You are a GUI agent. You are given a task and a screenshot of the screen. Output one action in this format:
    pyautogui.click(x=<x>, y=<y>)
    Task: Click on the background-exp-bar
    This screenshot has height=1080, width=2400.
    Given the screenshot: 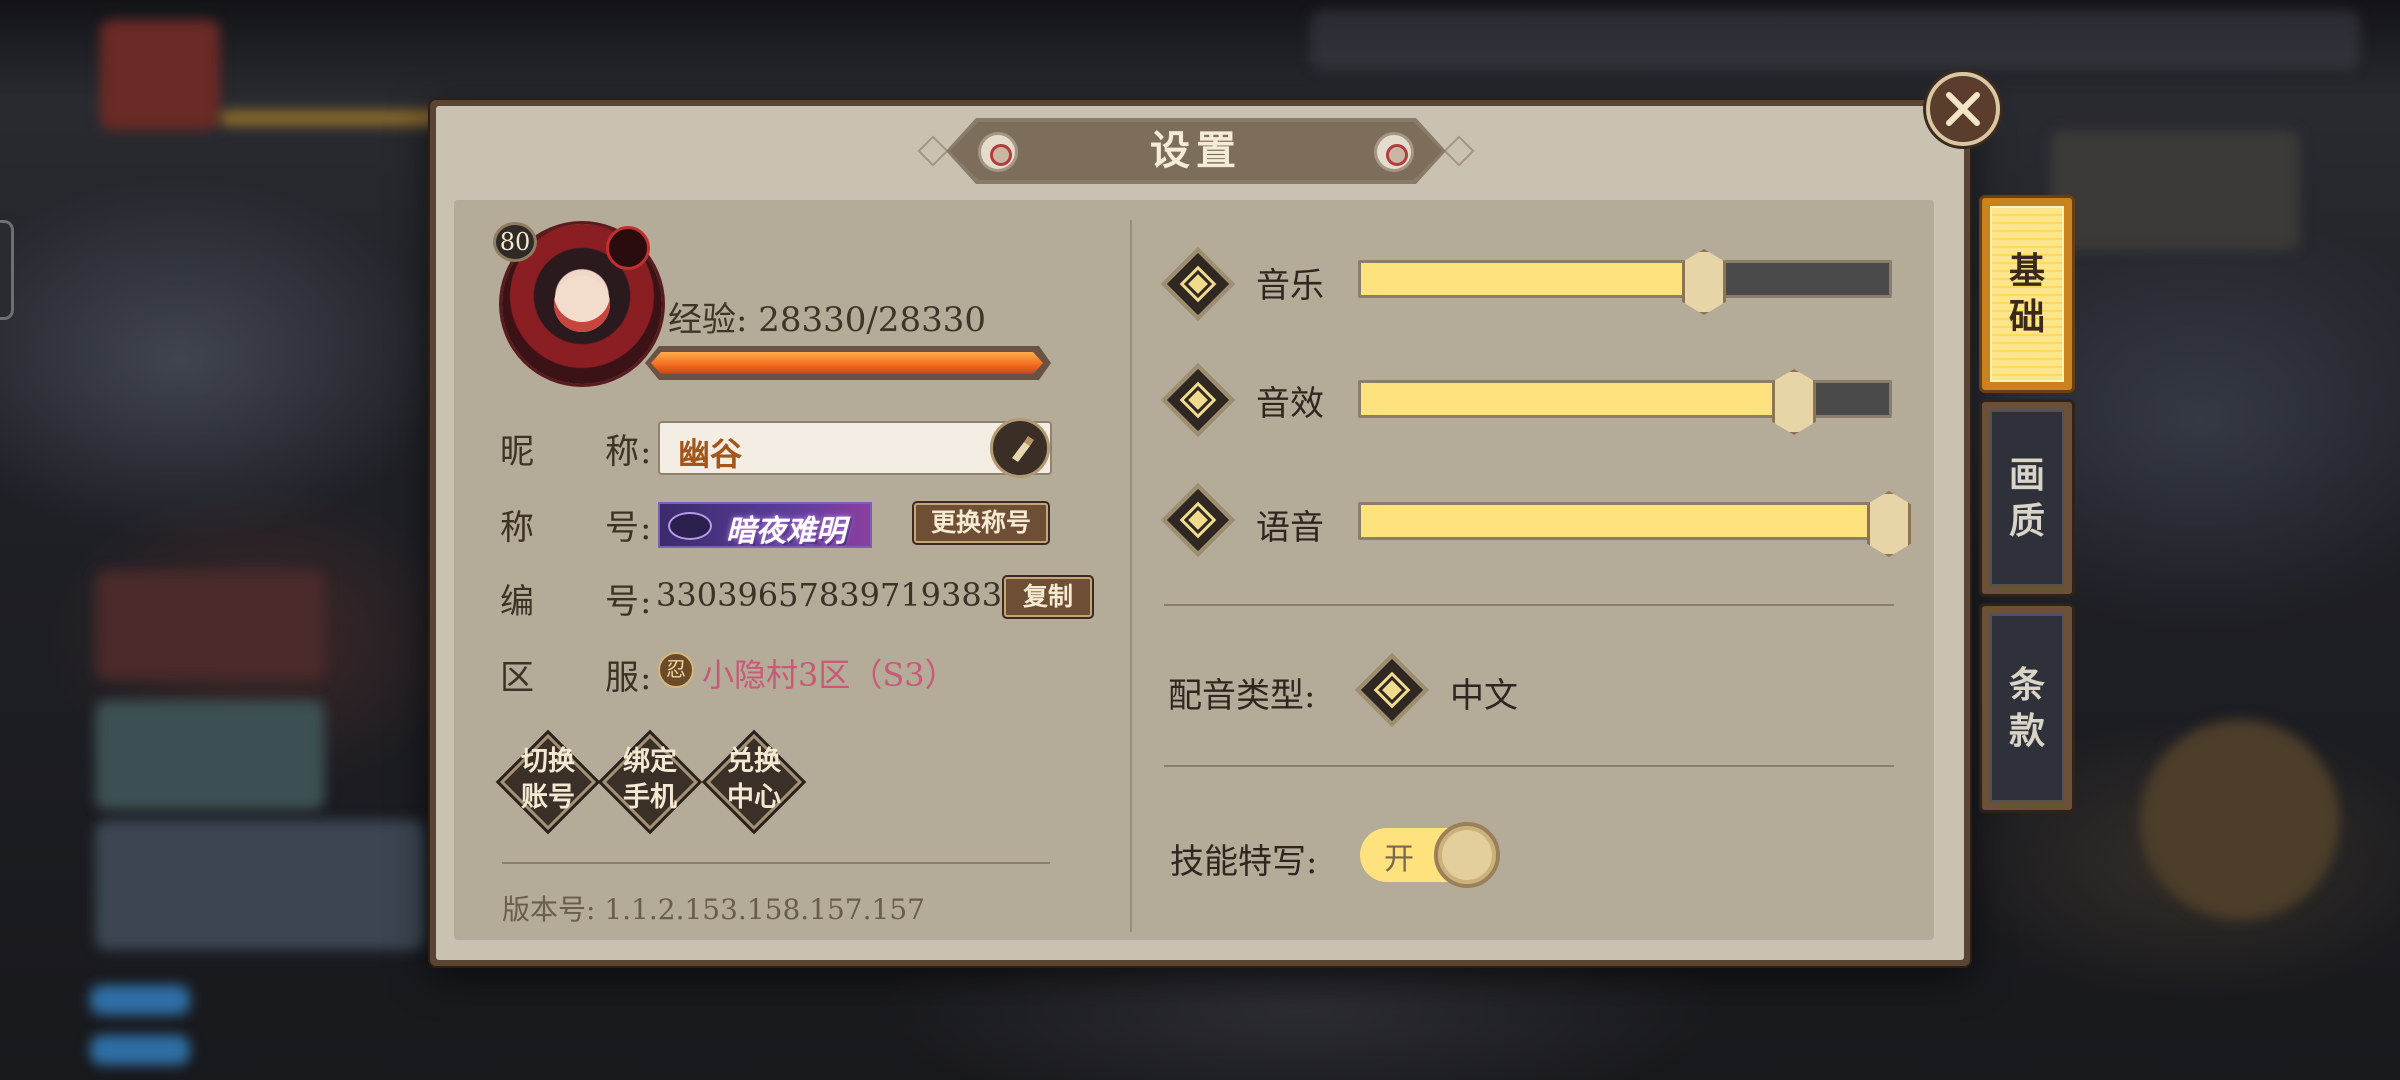 What is the action you would take?
    pyautogui.click(x=330, y=118)
    